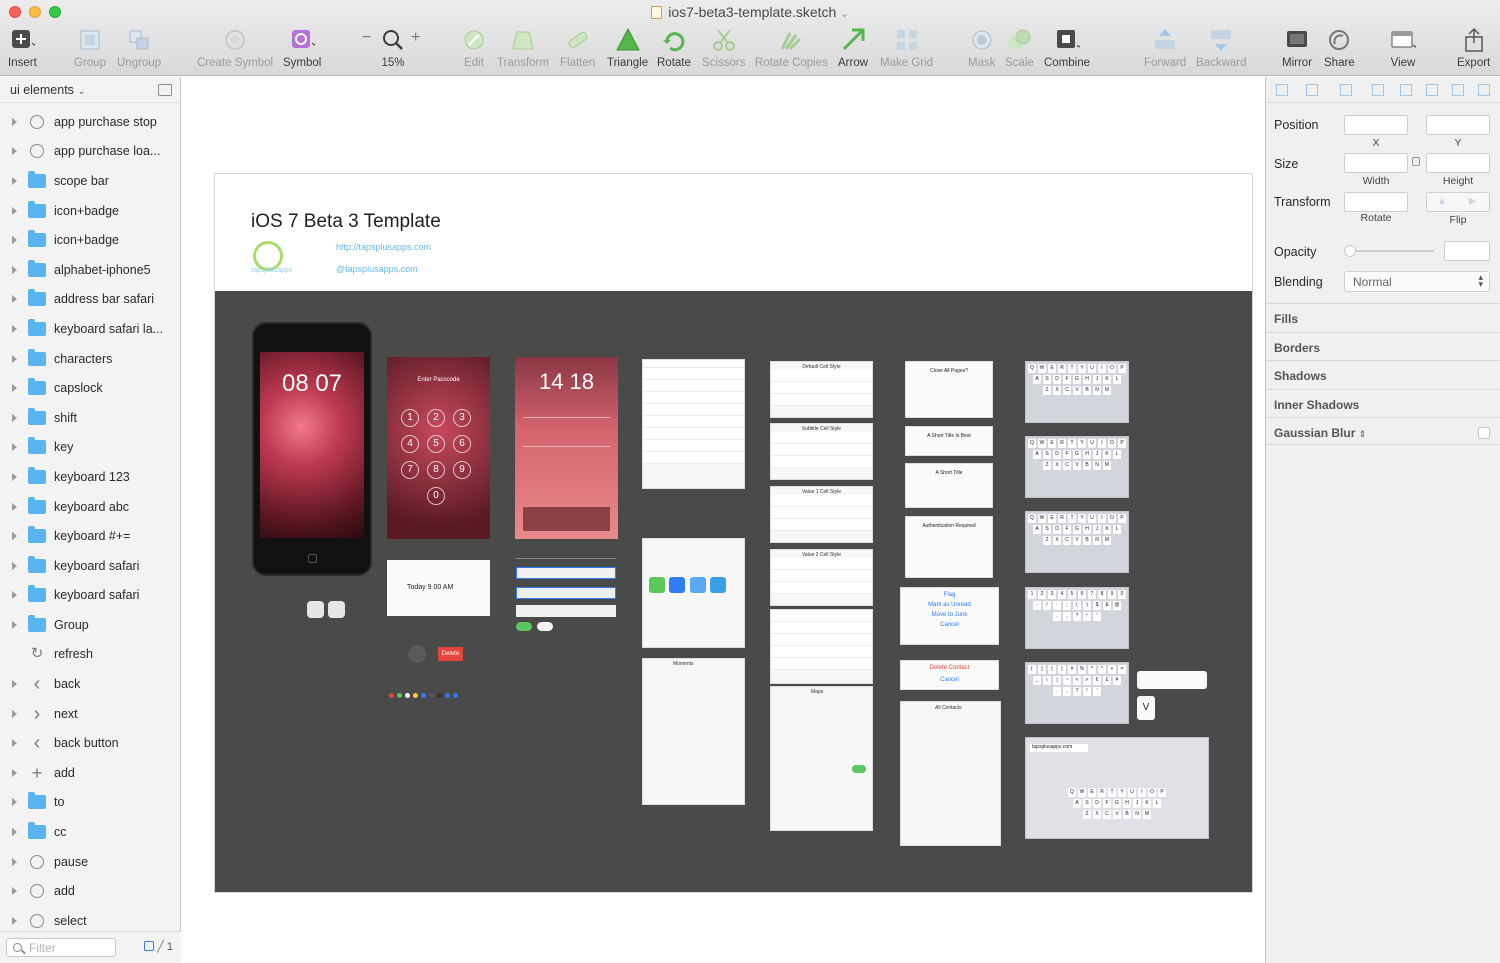 This screenshot has height=963, width=1500. I want to click on rotate-button: Rotate, so click(674, 48).